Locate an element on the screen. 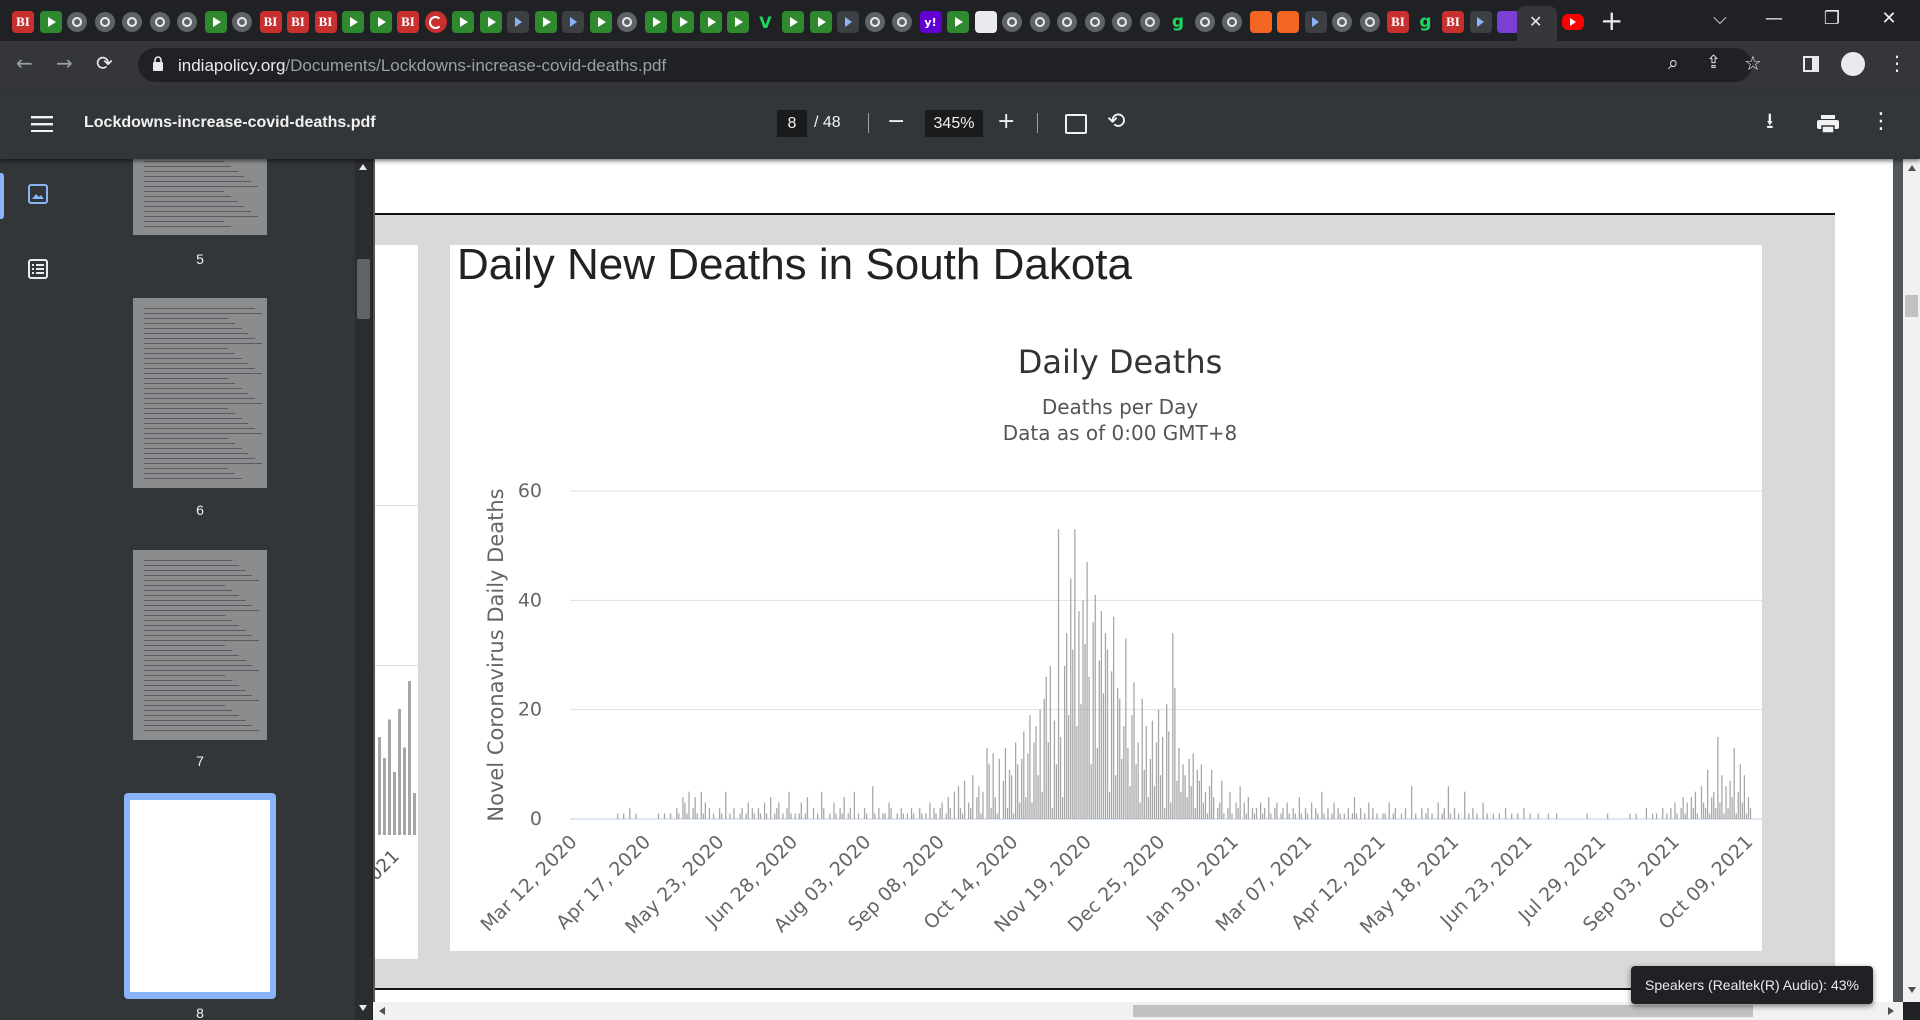  share-icon: ⇪ is located at coordinates (1713, 63).